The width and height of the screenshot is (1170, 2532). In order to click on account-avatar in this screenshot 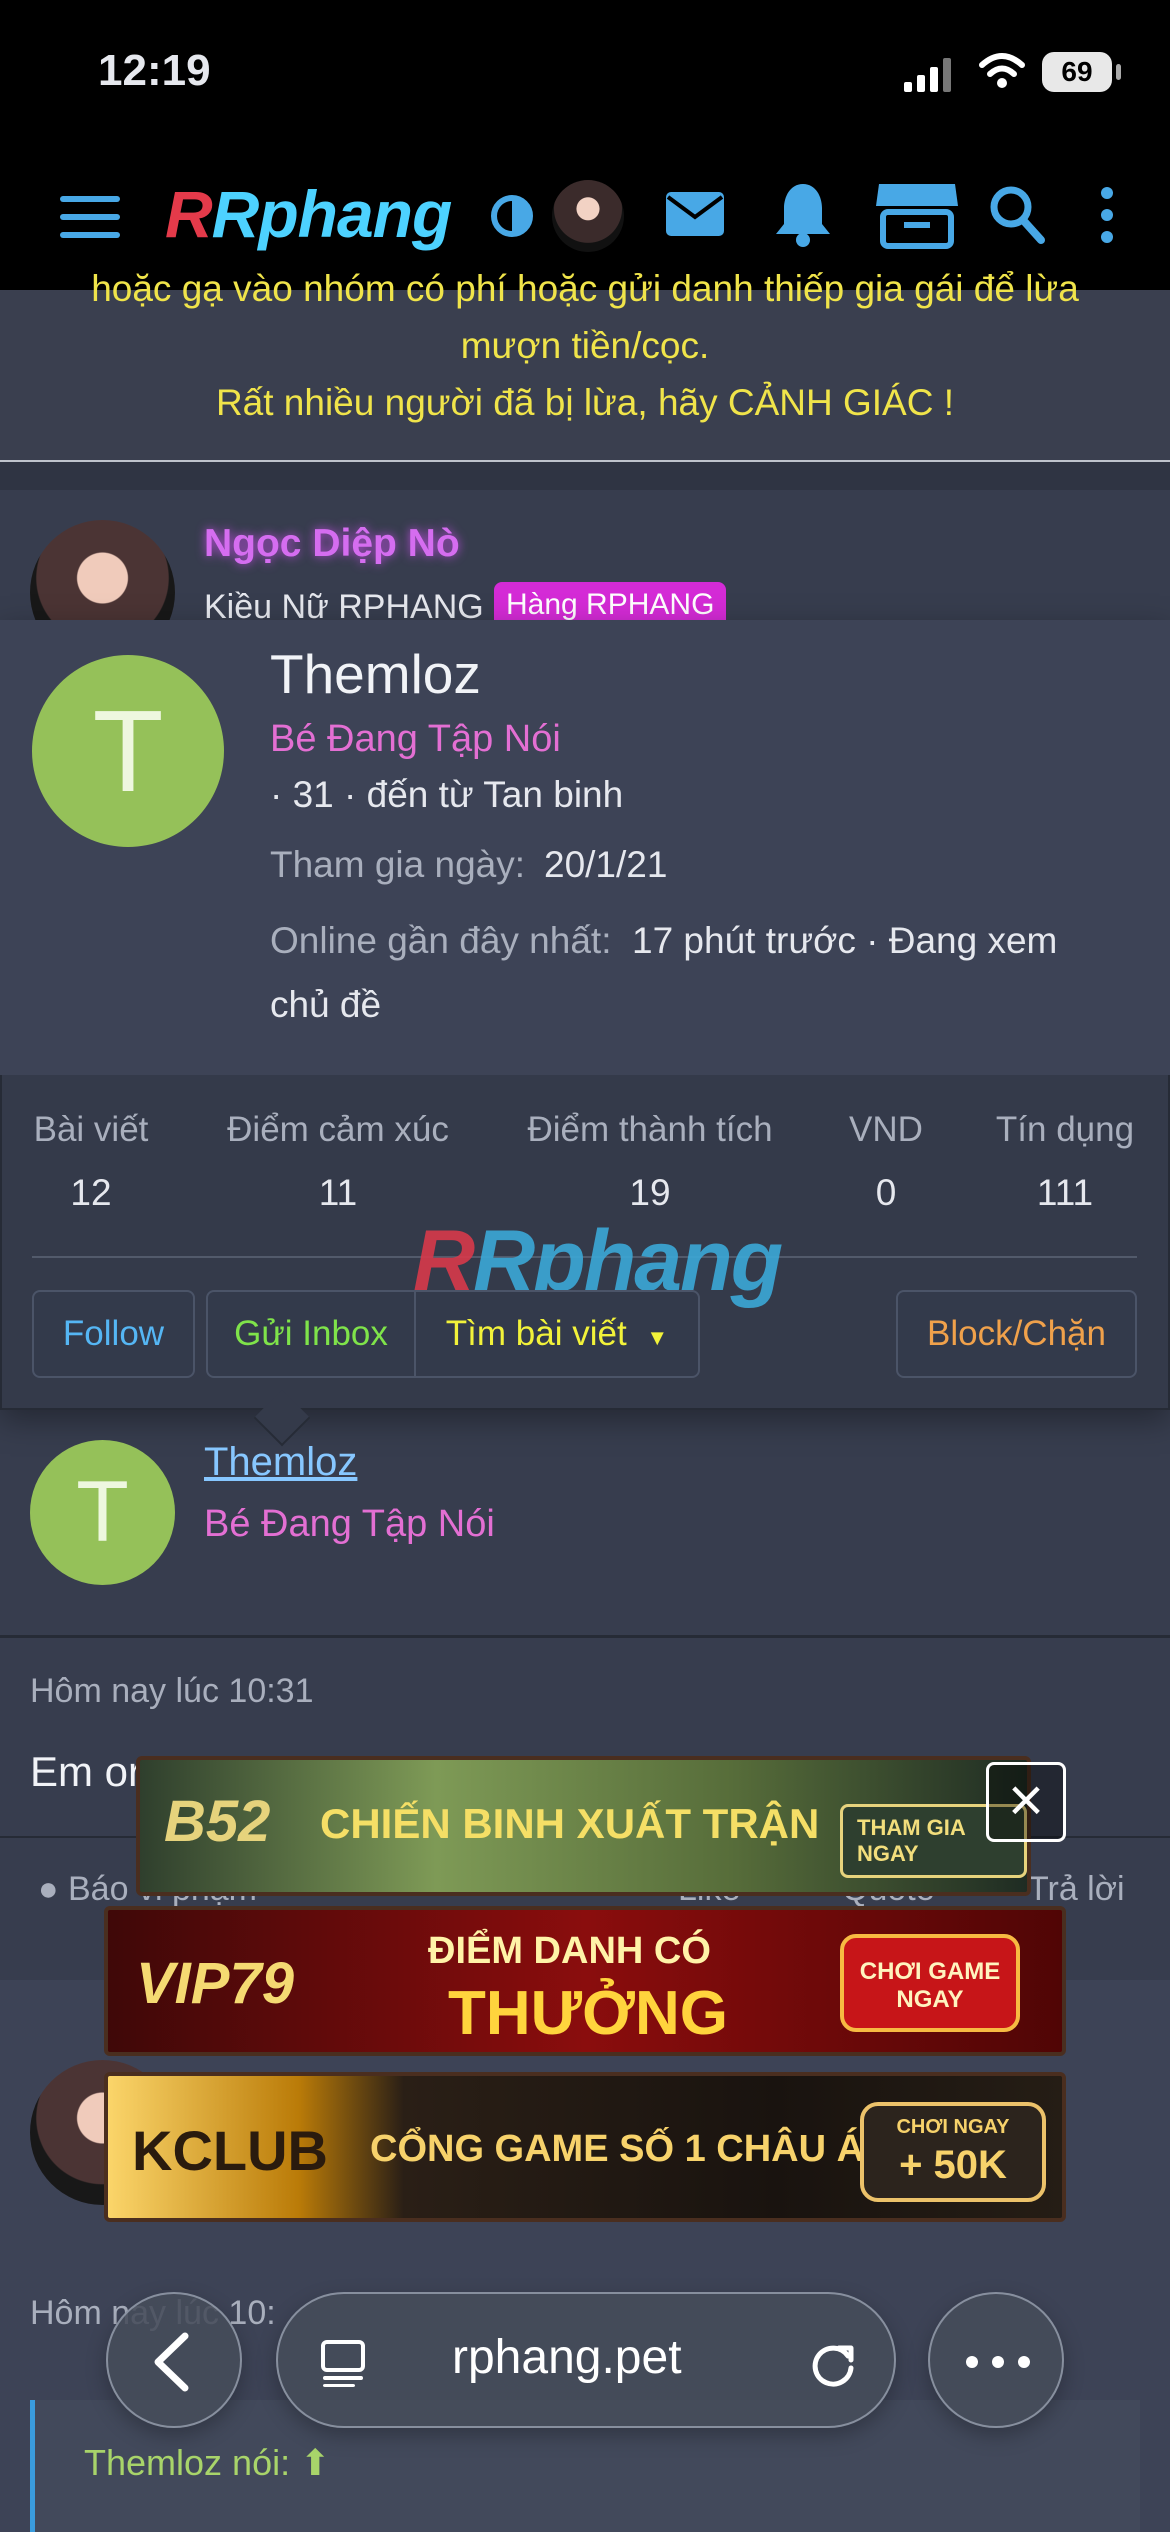, I will do `click(588, 216)`.